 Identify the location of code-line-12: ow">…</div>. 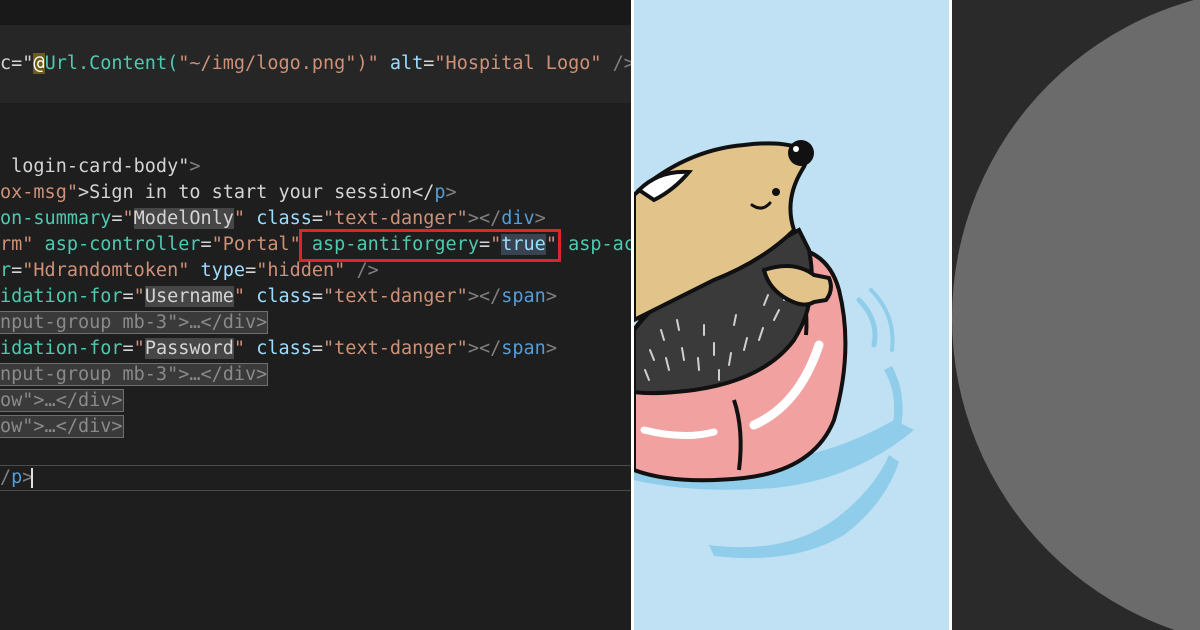
(62, 427).